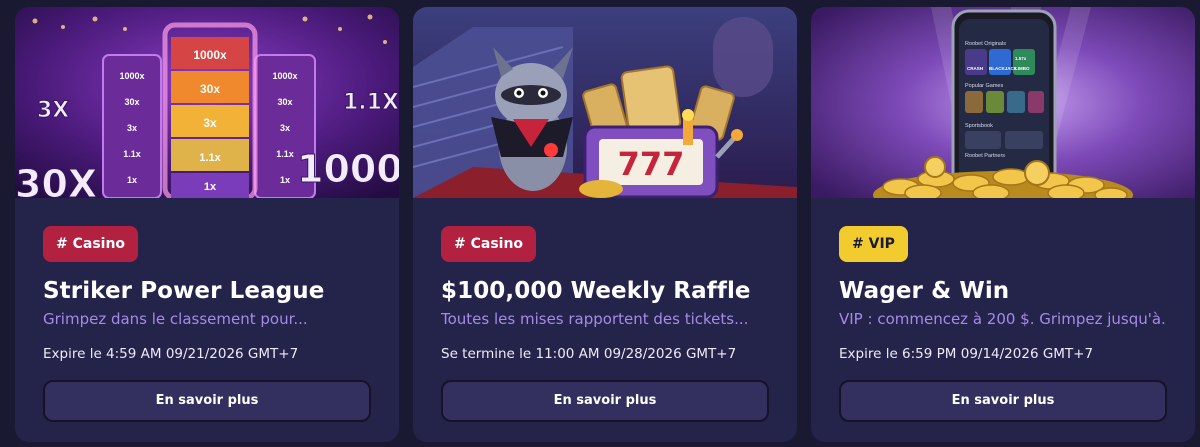 The height and width of the screenshot is (447, 1200). I want to click on promo-expiry: Expire le 6:59 PM 09/14/2026 GMT+7, so click(966, 354).